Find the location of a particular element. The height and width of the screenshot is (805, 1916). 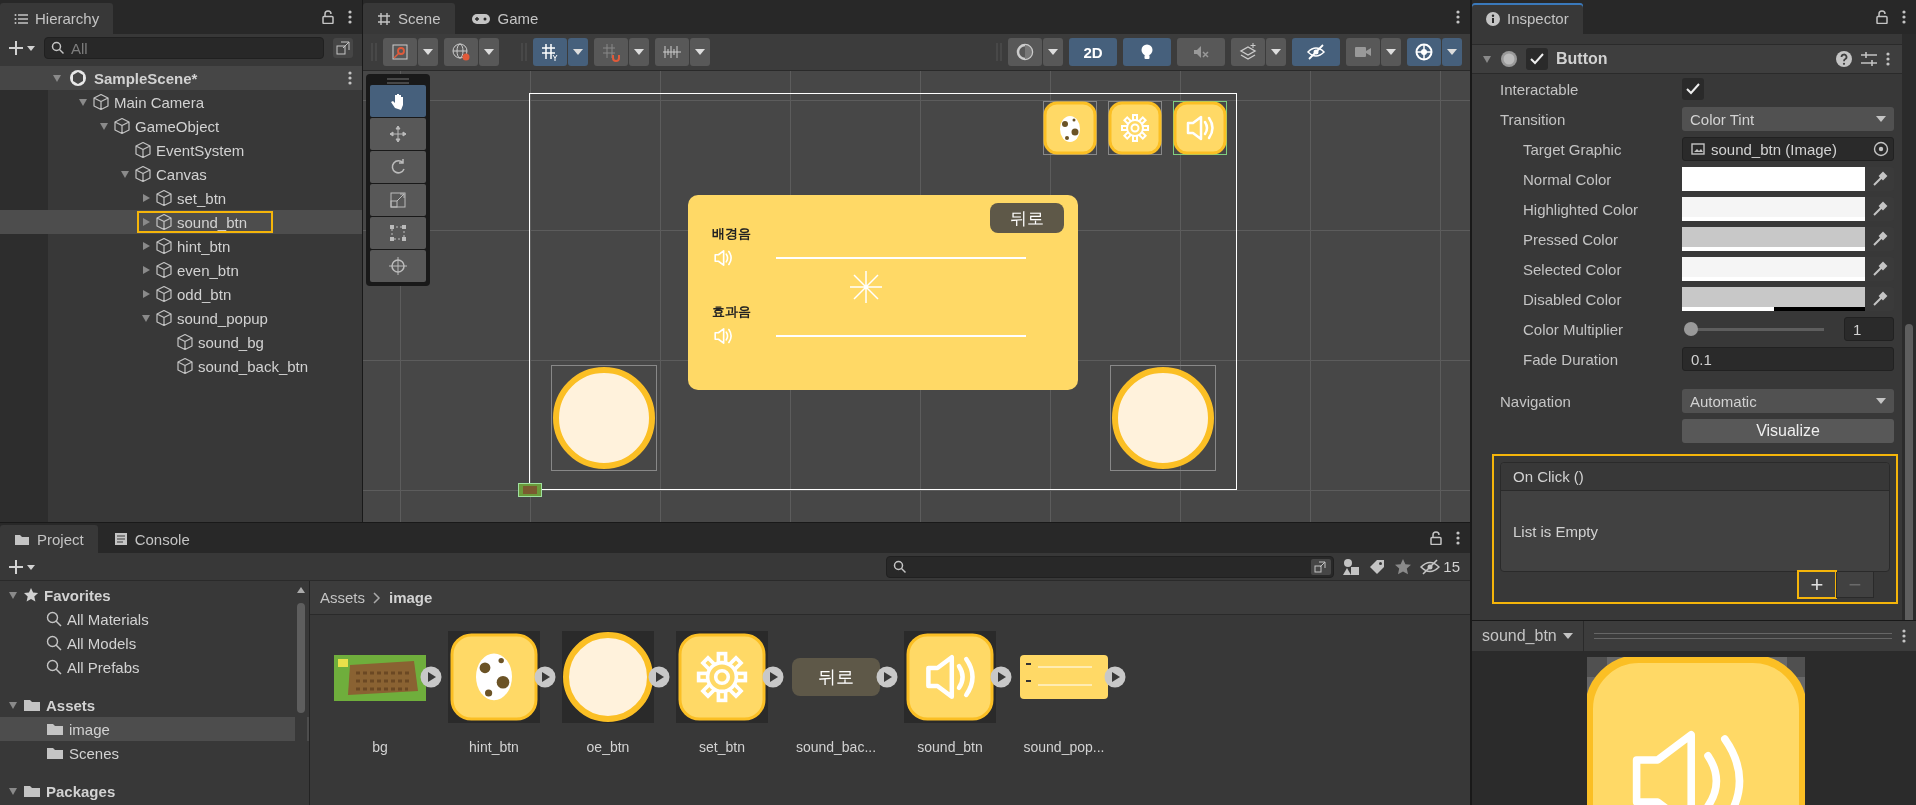

scene-tab: Scene is located at coordinates (409, 18).